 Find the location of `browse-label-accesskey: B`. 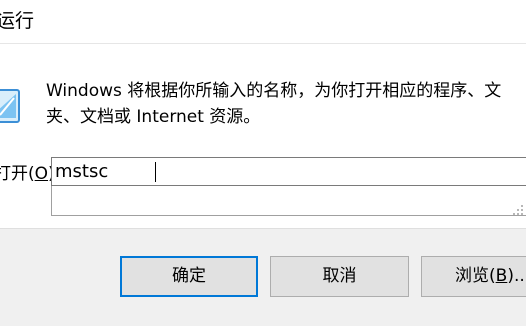

browse-label-accesskey: B is located at coordinates (501, 276).